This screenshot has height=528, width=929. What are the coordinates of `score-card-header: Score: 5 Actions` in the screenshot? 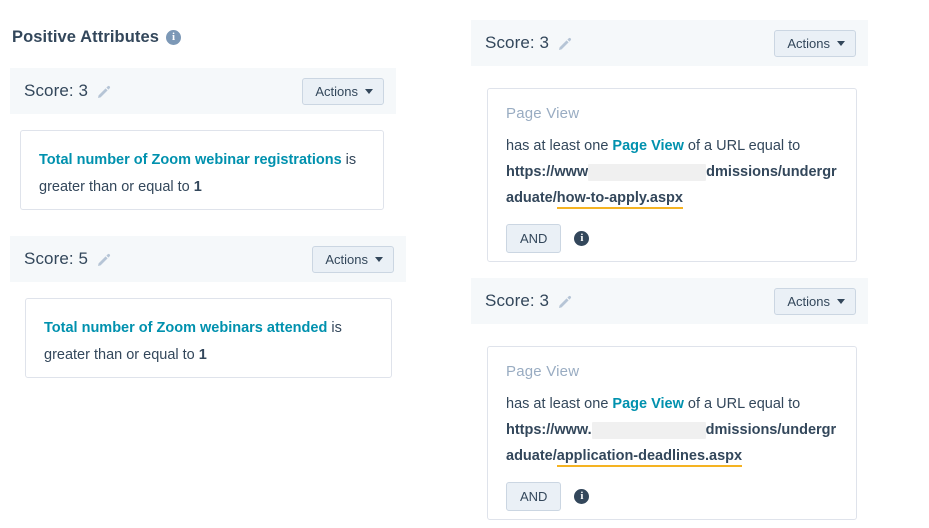 It's located at (208, 259).